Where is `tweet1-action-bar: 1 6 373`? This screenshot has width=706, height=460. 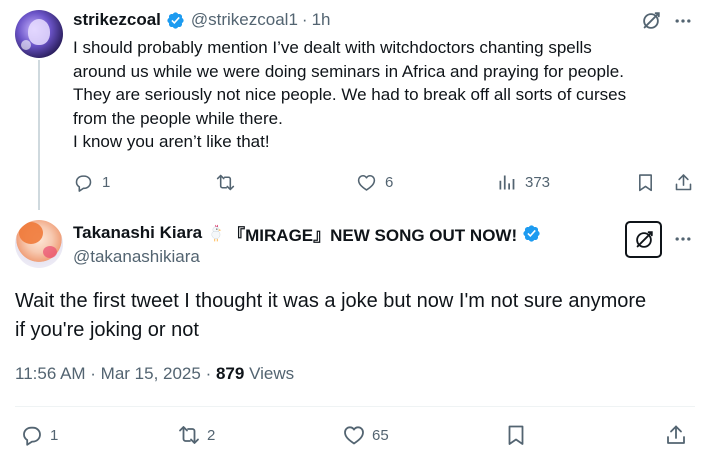 tweet1-action-bar: 1 6 373 is located at coordinates (385, 182).